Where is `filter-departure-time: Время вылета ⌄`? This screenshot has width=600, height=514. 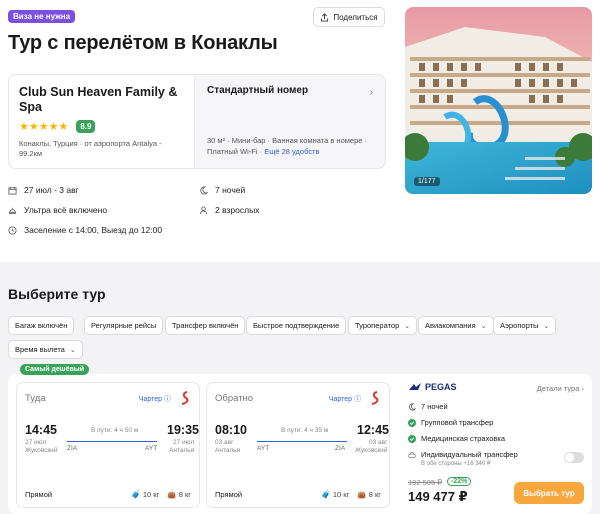
filter-departure-time: Время вылета ⌄ is located at coordinates (45, 349).